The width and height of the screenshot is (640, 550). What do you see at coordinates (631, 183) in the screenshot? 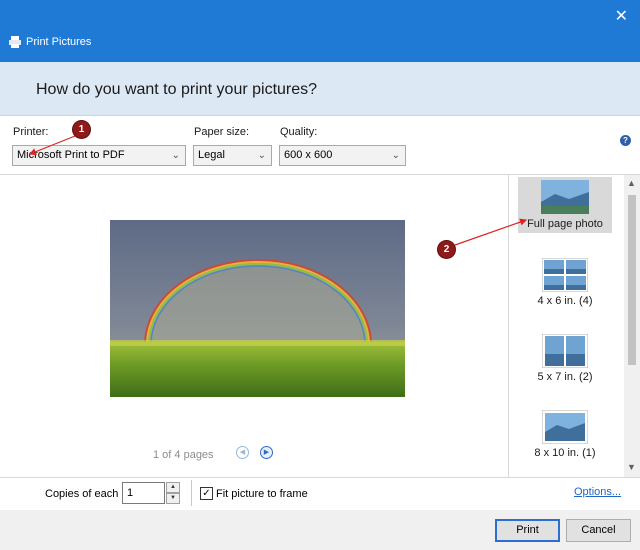
I see `scroll-up-icon: ▲` at bounding box center [631, 183].